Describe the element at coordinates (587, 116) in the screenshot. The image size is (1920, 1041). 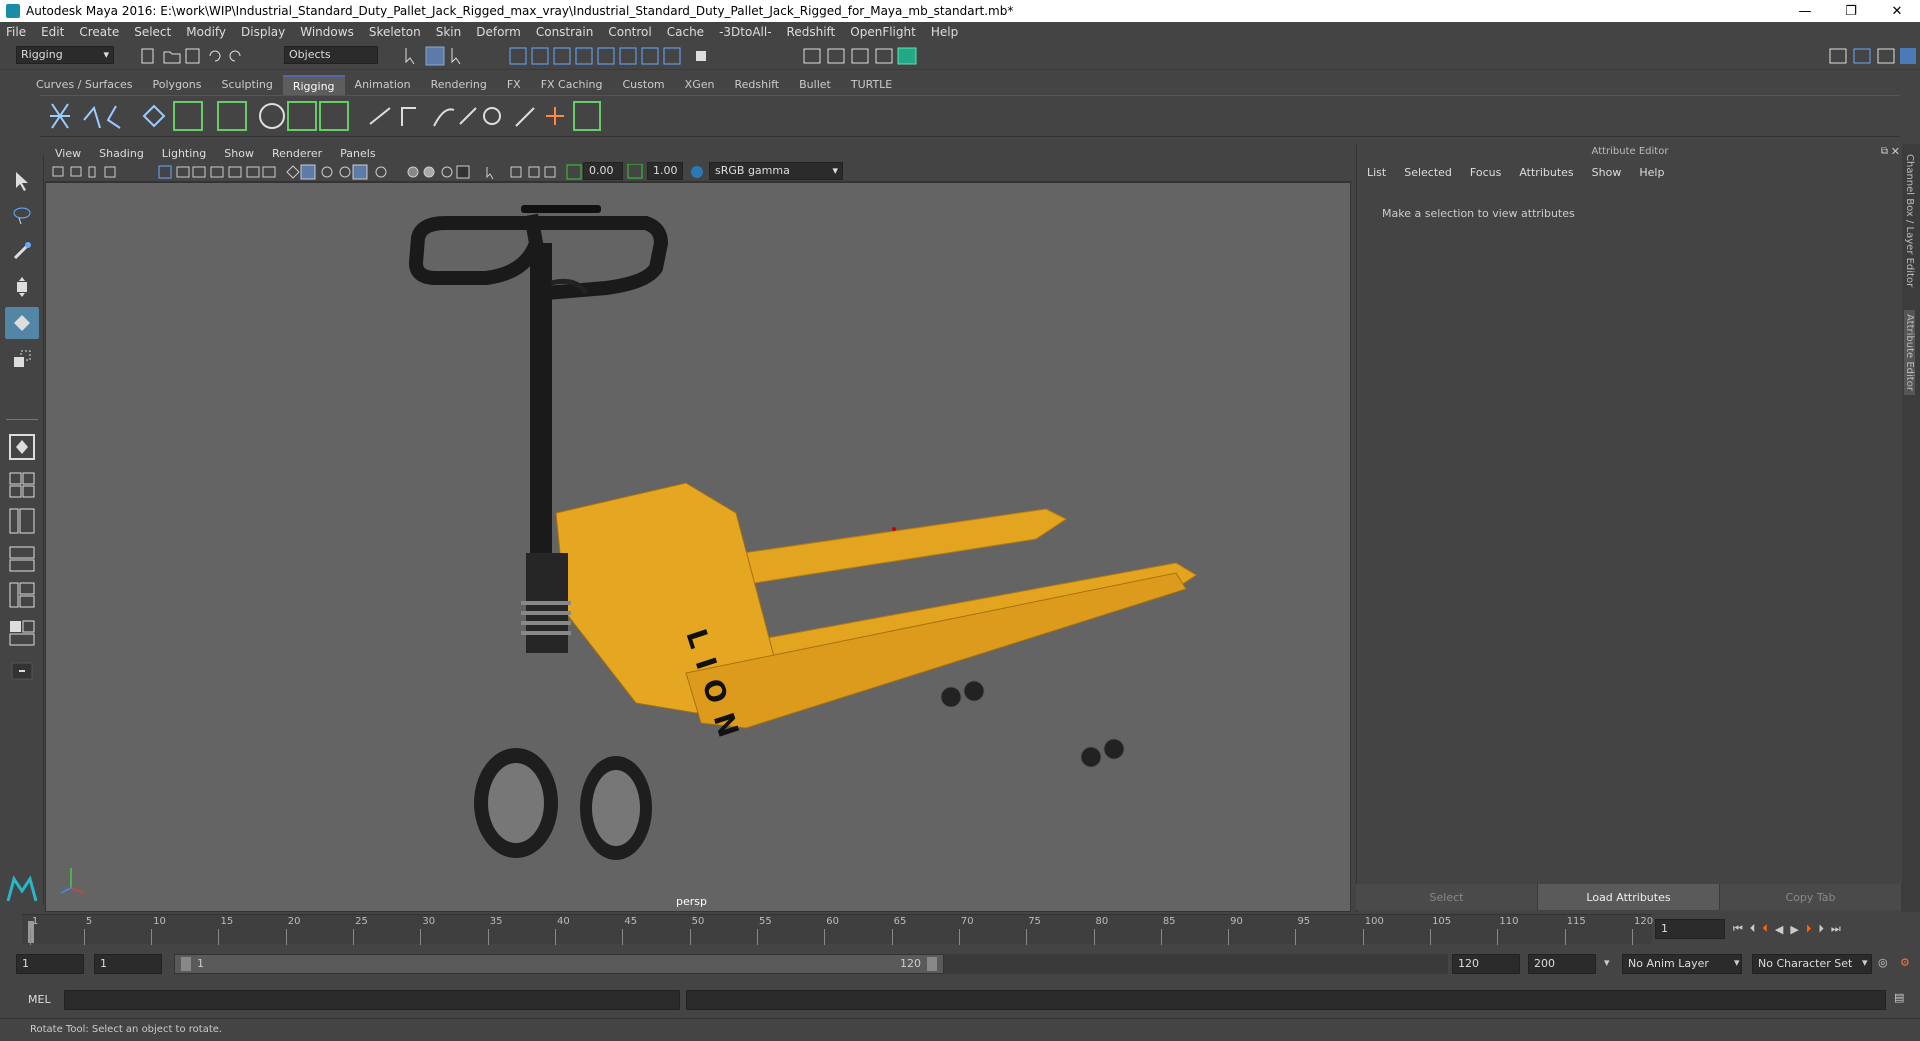
I see `pole-vector-icon` at that location.